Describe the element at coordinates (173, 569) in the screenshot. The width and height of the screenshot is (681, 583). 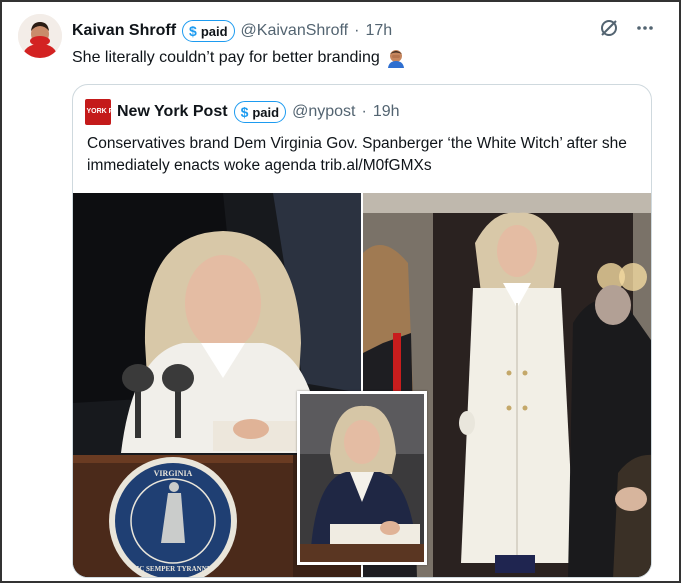
I see `seal-bottom-text: SIC SEMPER TYRANNIS` at that location.